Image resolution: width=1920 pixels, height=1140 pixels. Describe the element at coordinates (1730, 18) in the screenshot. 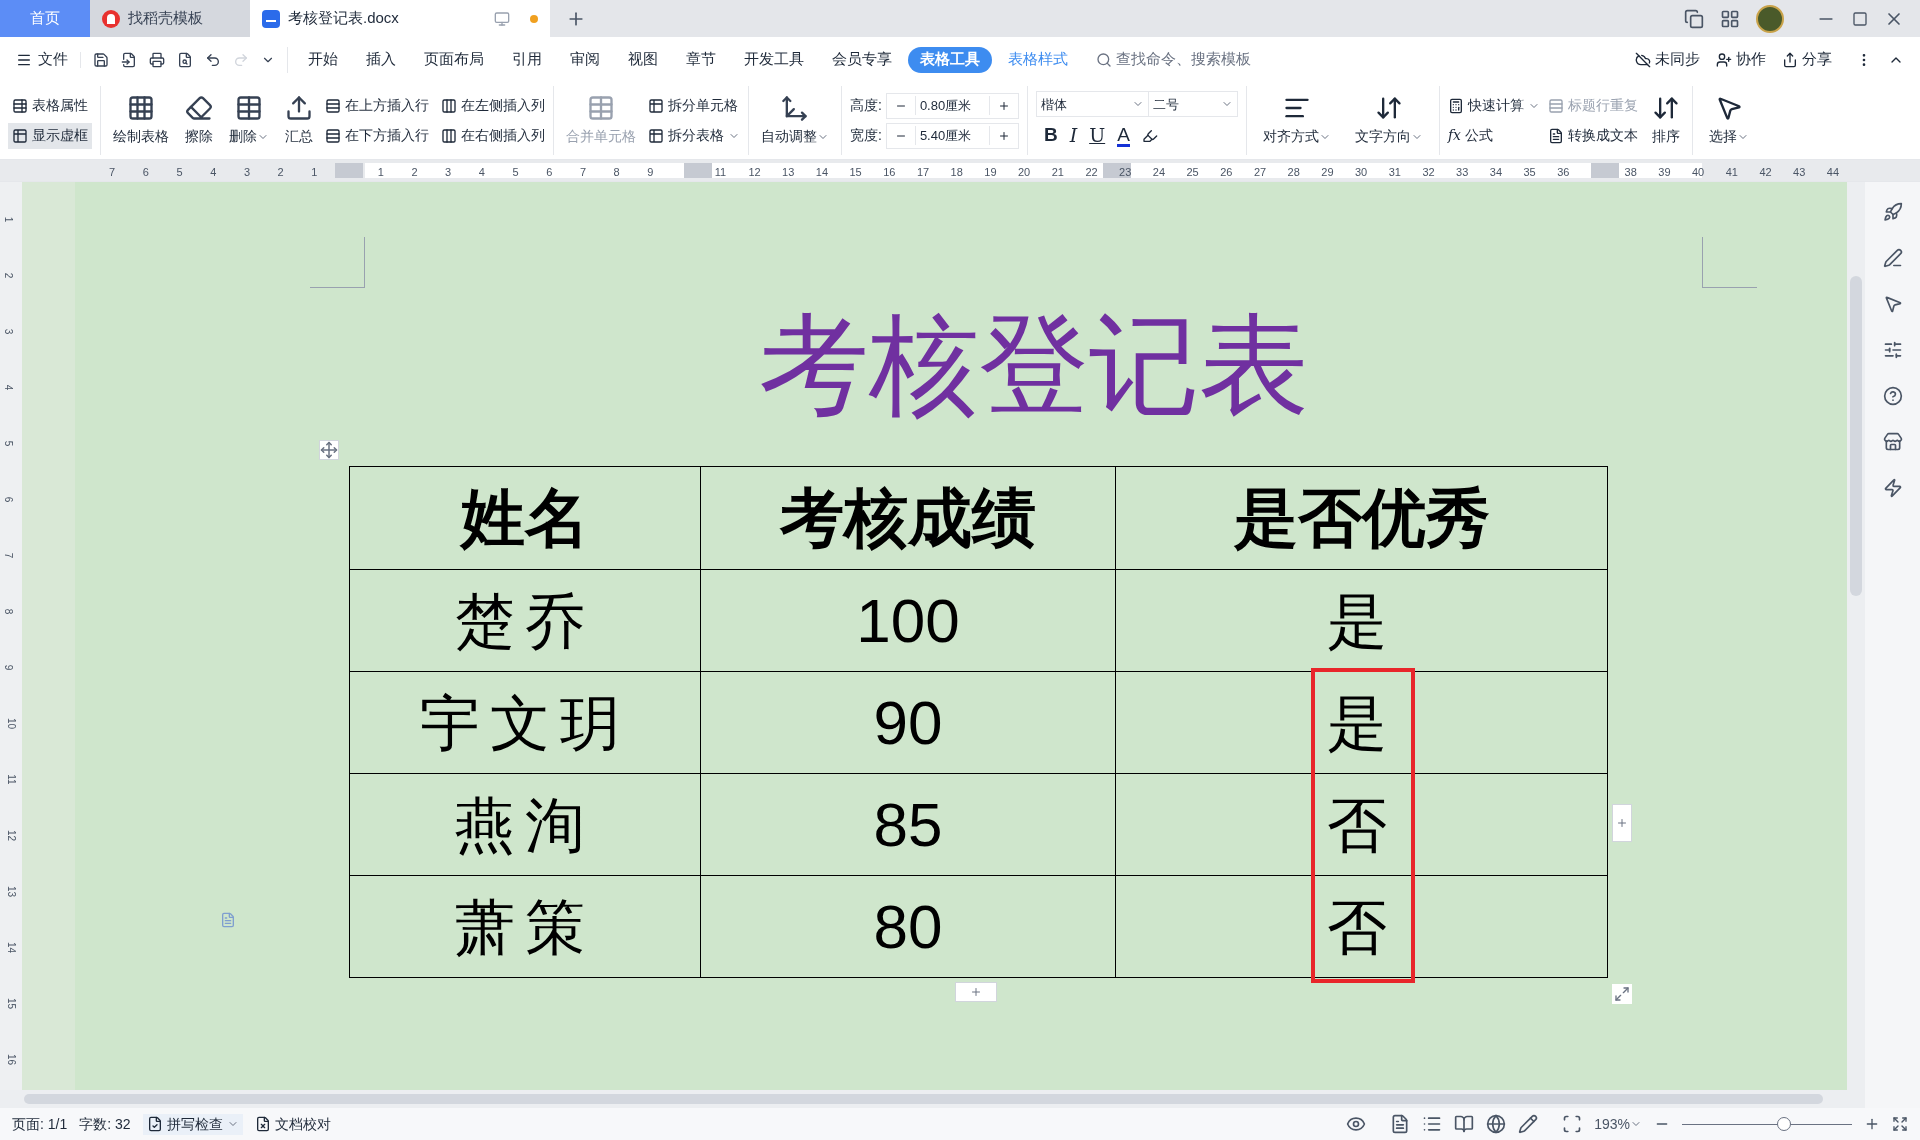

I see `apps-icon` at that location.